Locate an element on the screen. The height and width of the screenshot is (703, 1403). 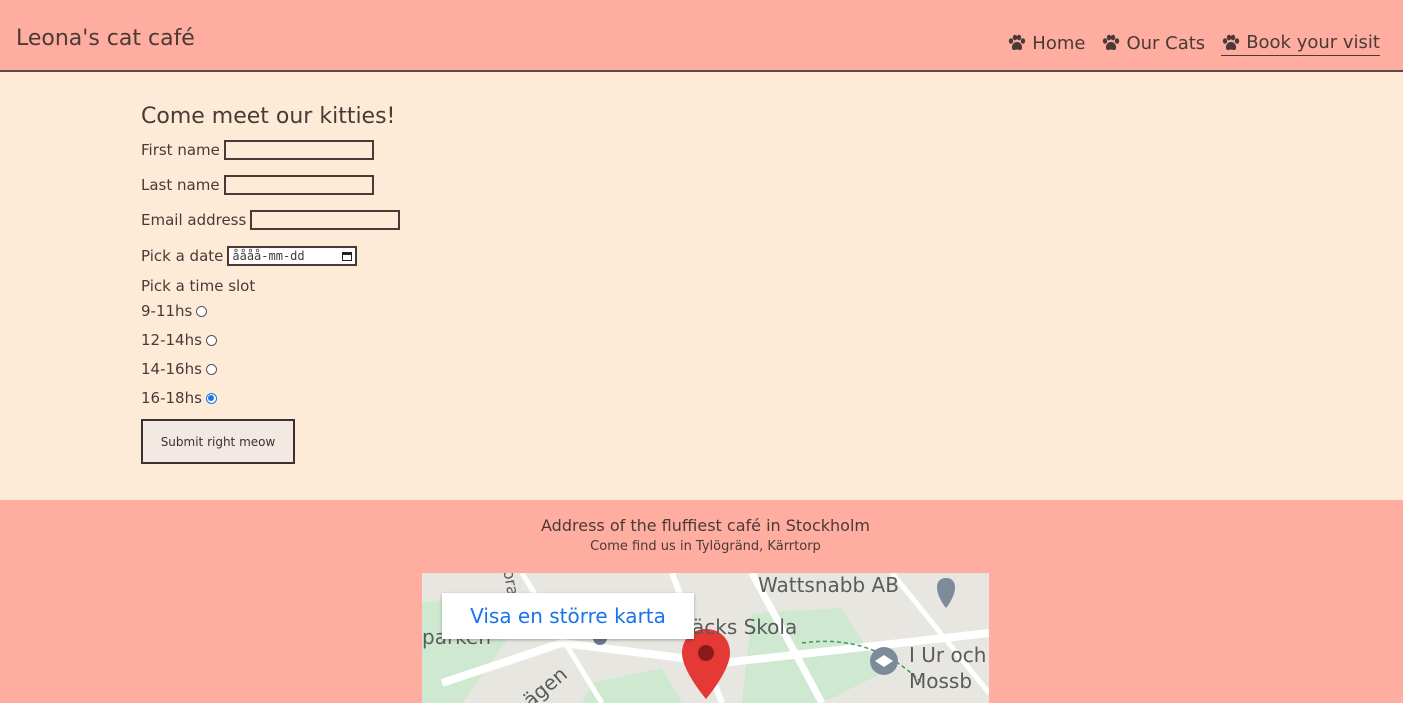
last-name-input is located at coordinates (298, 185).